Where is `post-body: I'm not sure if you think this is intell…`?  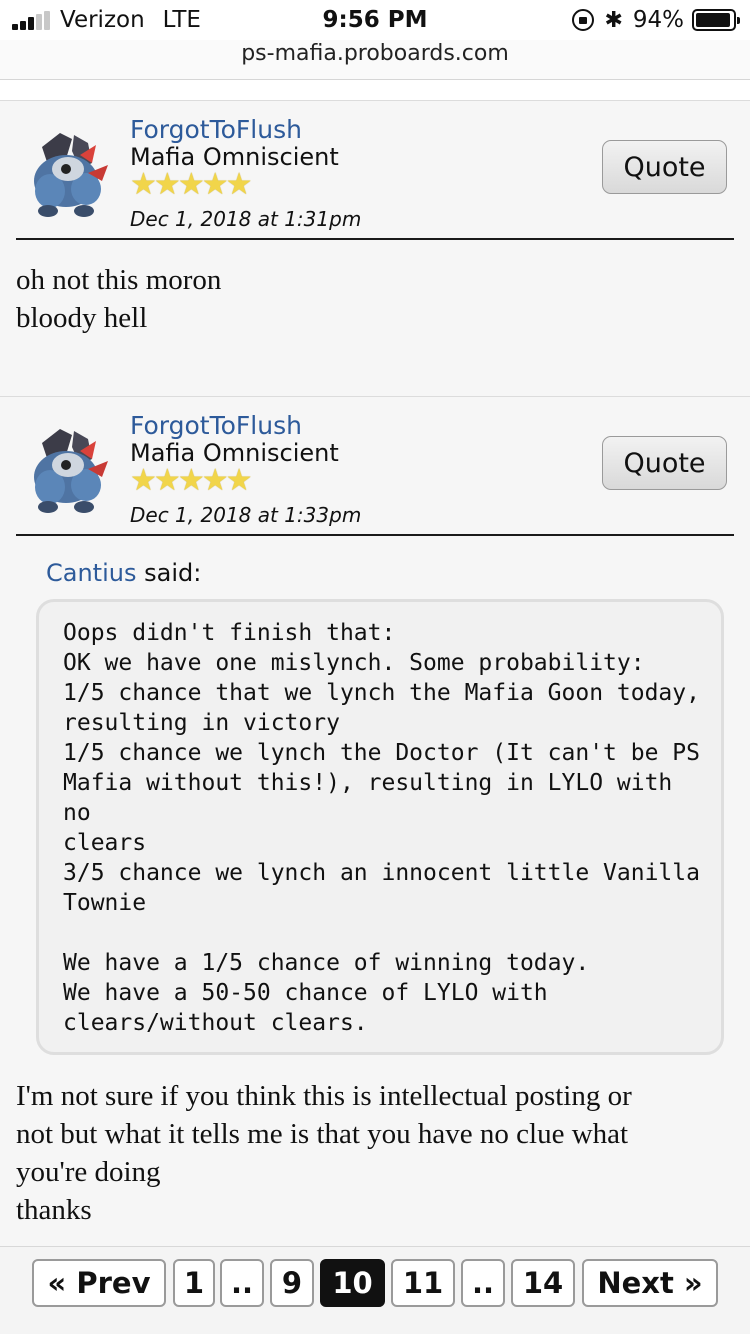 post-body: I'm not sure if you think this is intell… is located at coordinates (375, 1142).